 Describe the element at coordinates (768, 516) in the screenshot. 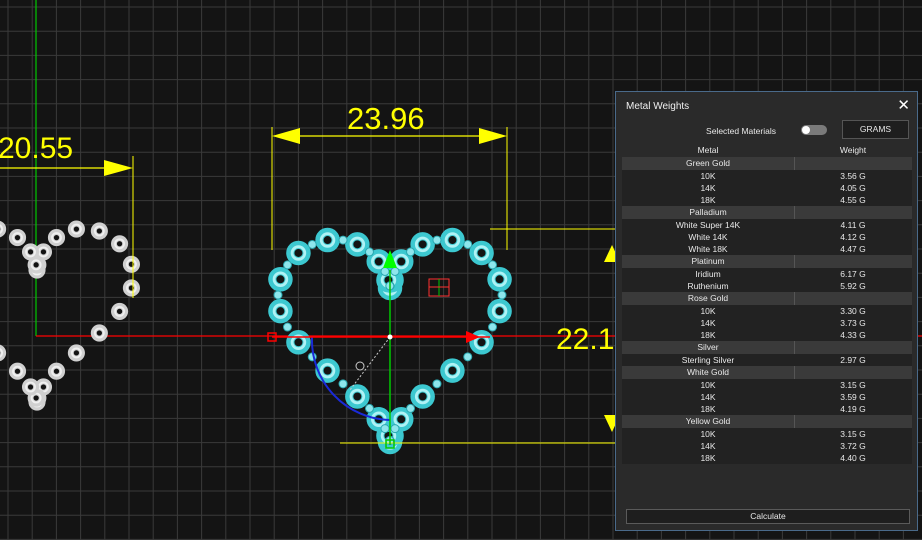

I see `calculate-button: Calculate` at that location.